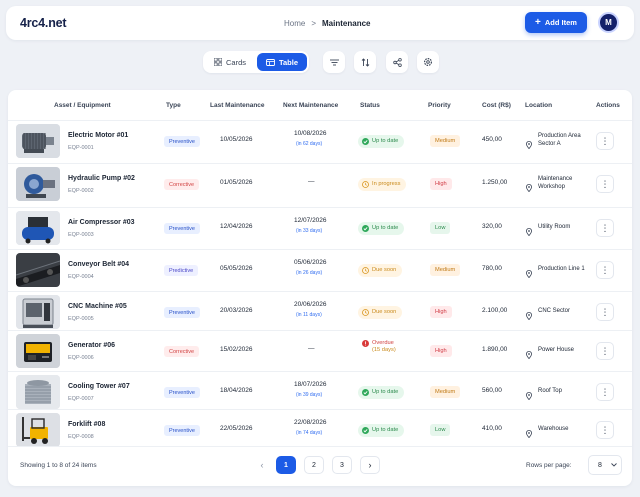  Describe the element at coordinates (495, 310) in the screenshot. I see `cost-value: 2.100,00` at that location.